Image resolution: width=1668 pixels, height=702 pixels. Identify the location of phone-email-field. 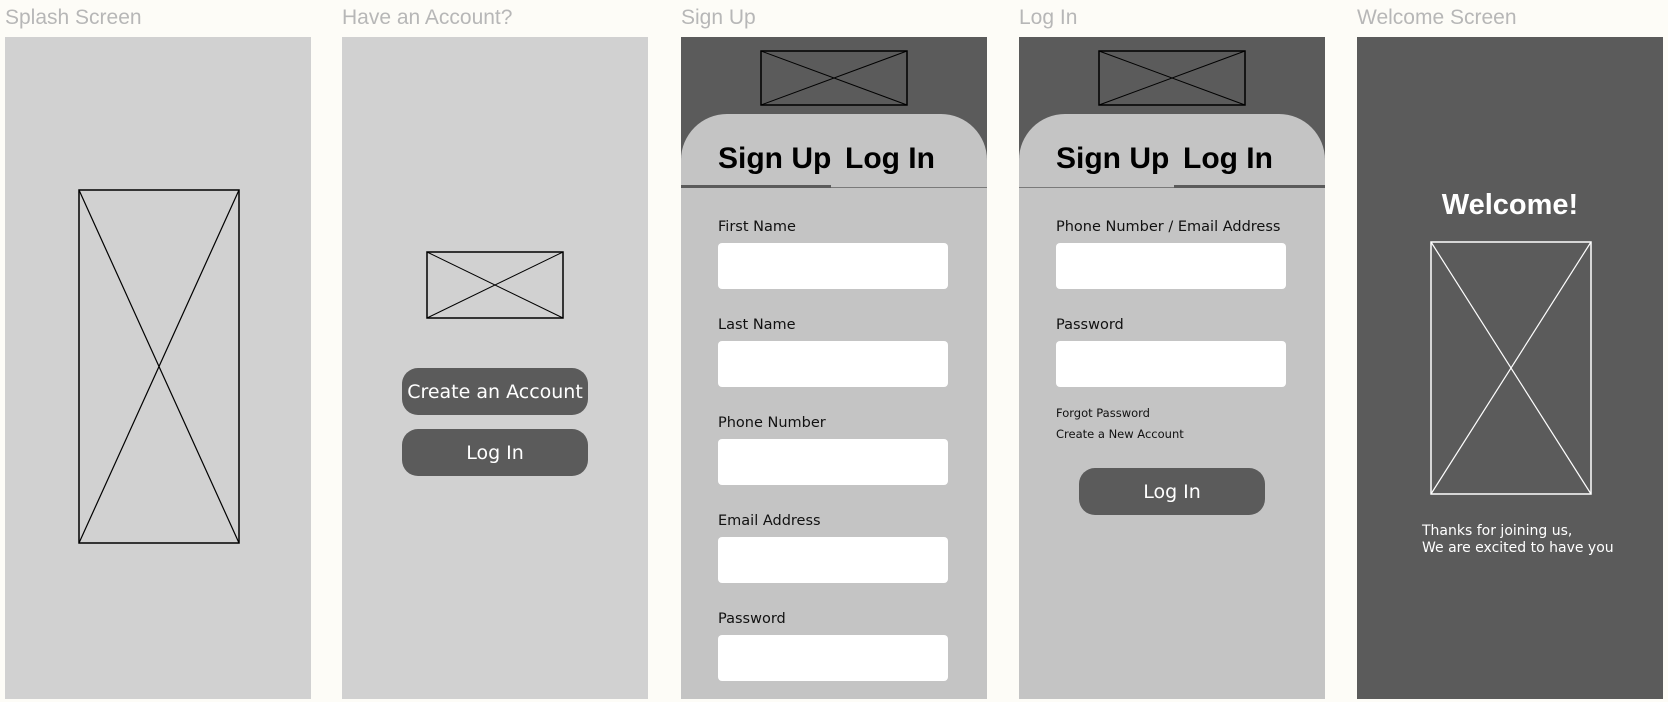
(1171, 266).